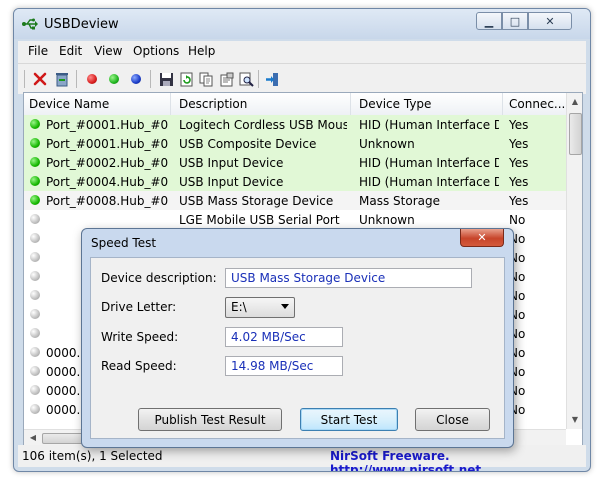 The width and height of the screenshot is (601, 480). Describe the element at coordinates (348, 278) in the screenshot. I see `device-description-field: USB Mass Storage Device` at that location.